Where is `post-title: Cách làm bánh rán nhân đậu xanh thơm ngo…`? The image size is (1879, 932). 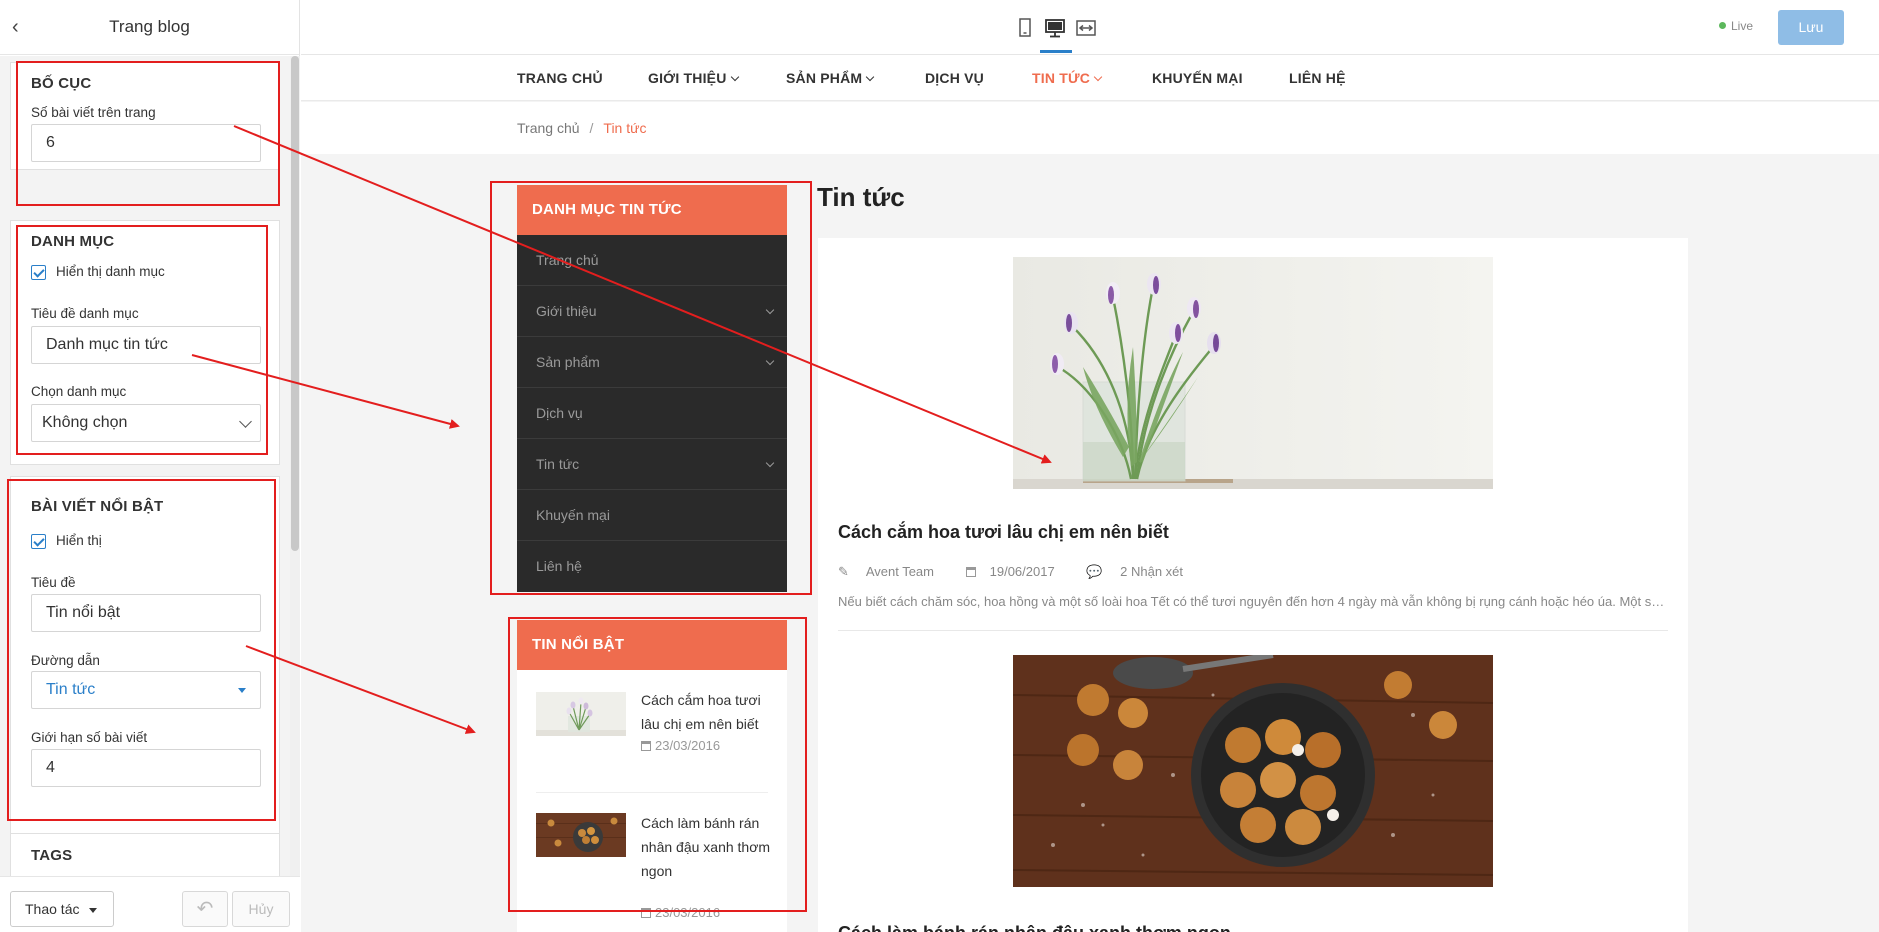 post-title: Cách làm bánh rán nhân đậu xanh thơm ngo… is located at coordinates (1034, 927).